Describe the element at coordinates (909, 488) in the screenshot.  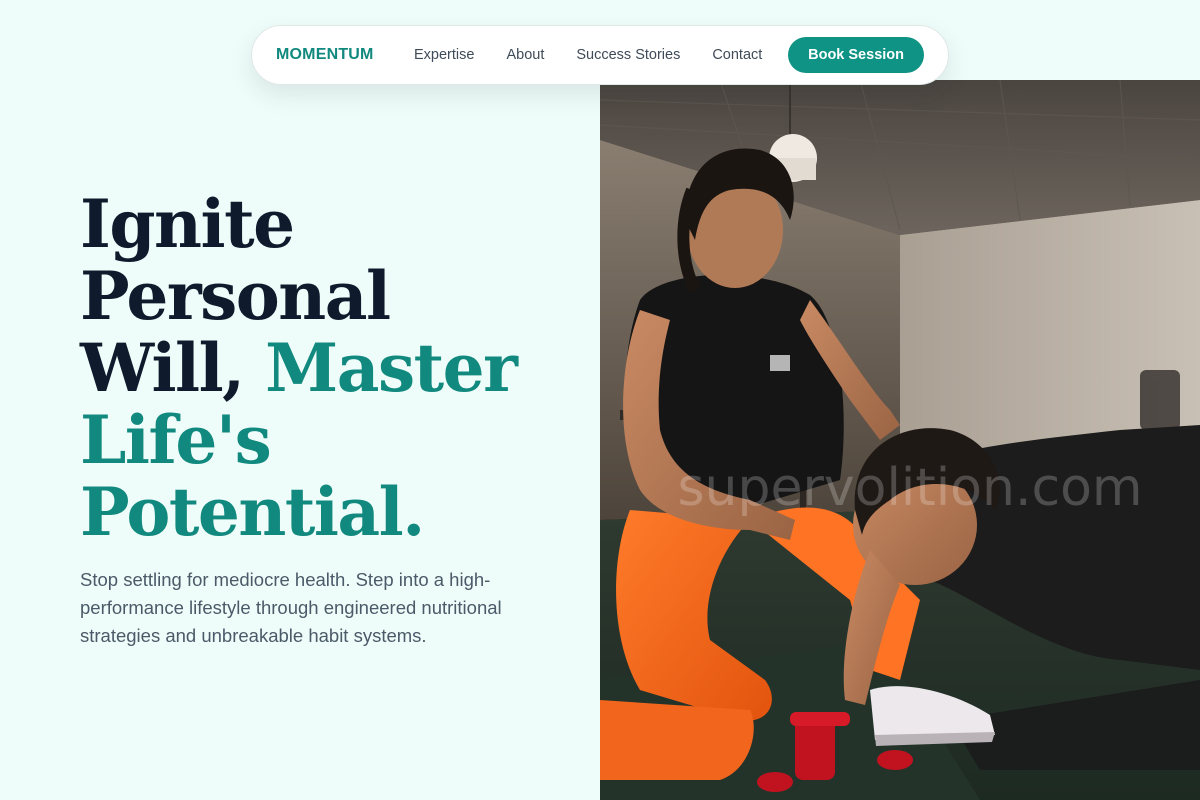
I see `image-watermark: supervolition.com` at that location.